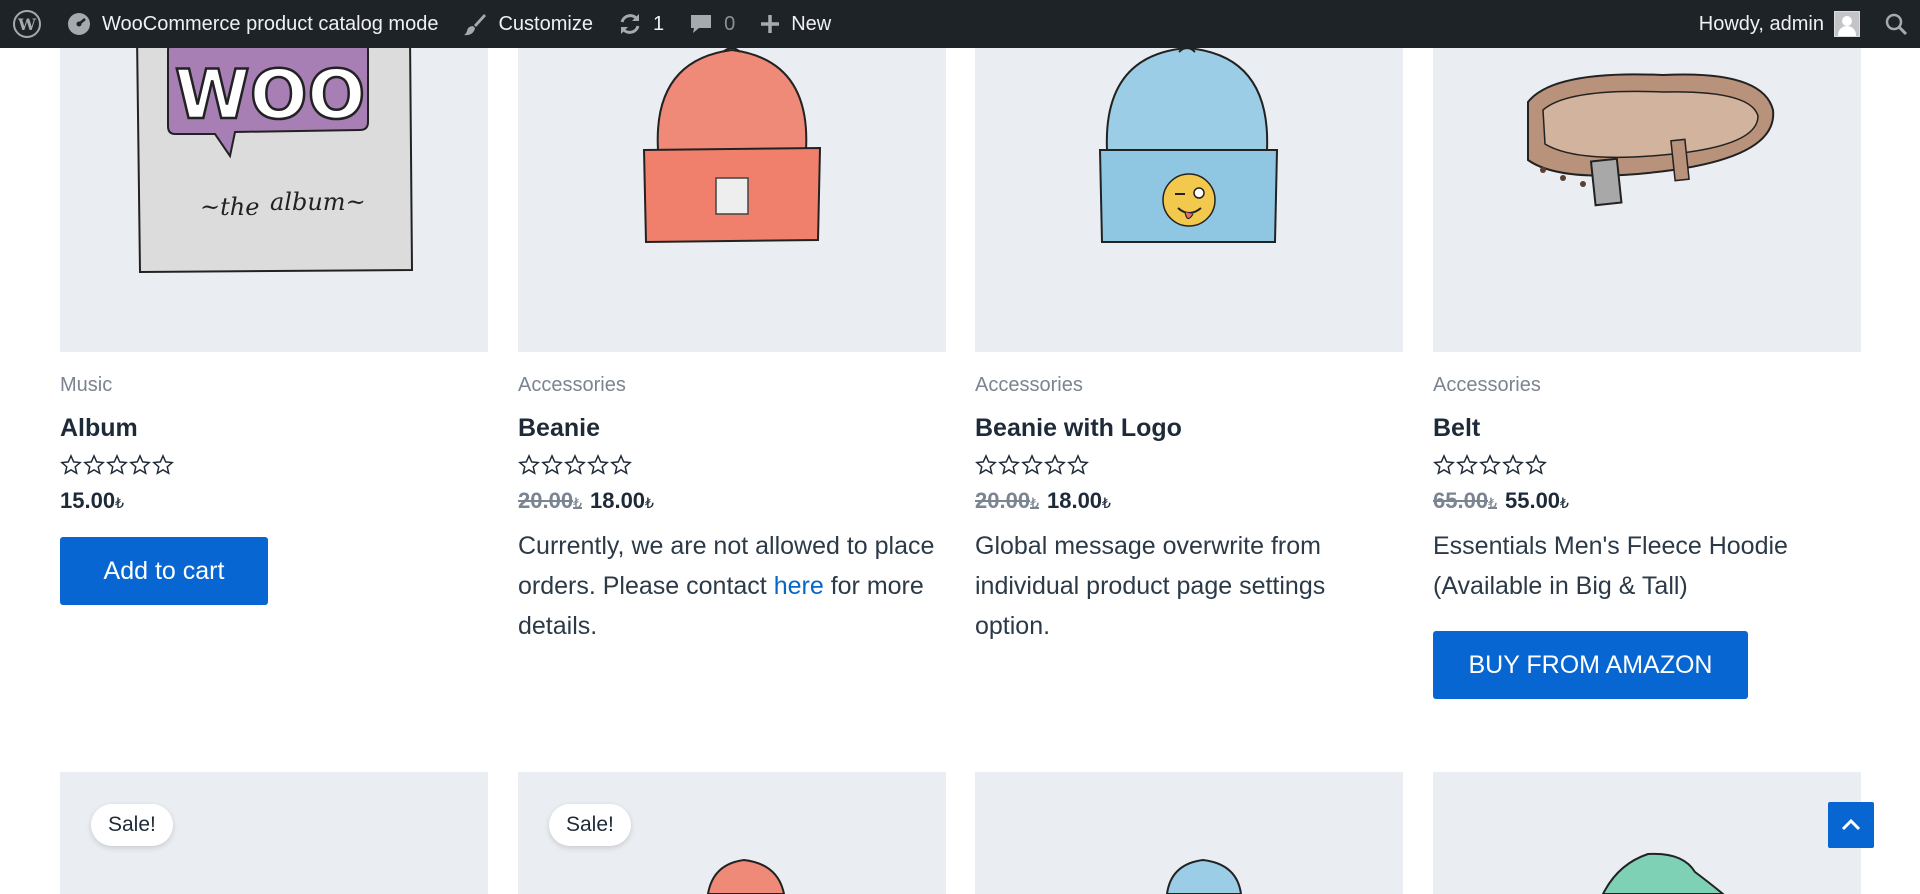 The image size is (1920, 894). What do you see at coordinates (270, 95) in the screenshot?
I see `svg-text: WOO` at bounding box center [270, 95].